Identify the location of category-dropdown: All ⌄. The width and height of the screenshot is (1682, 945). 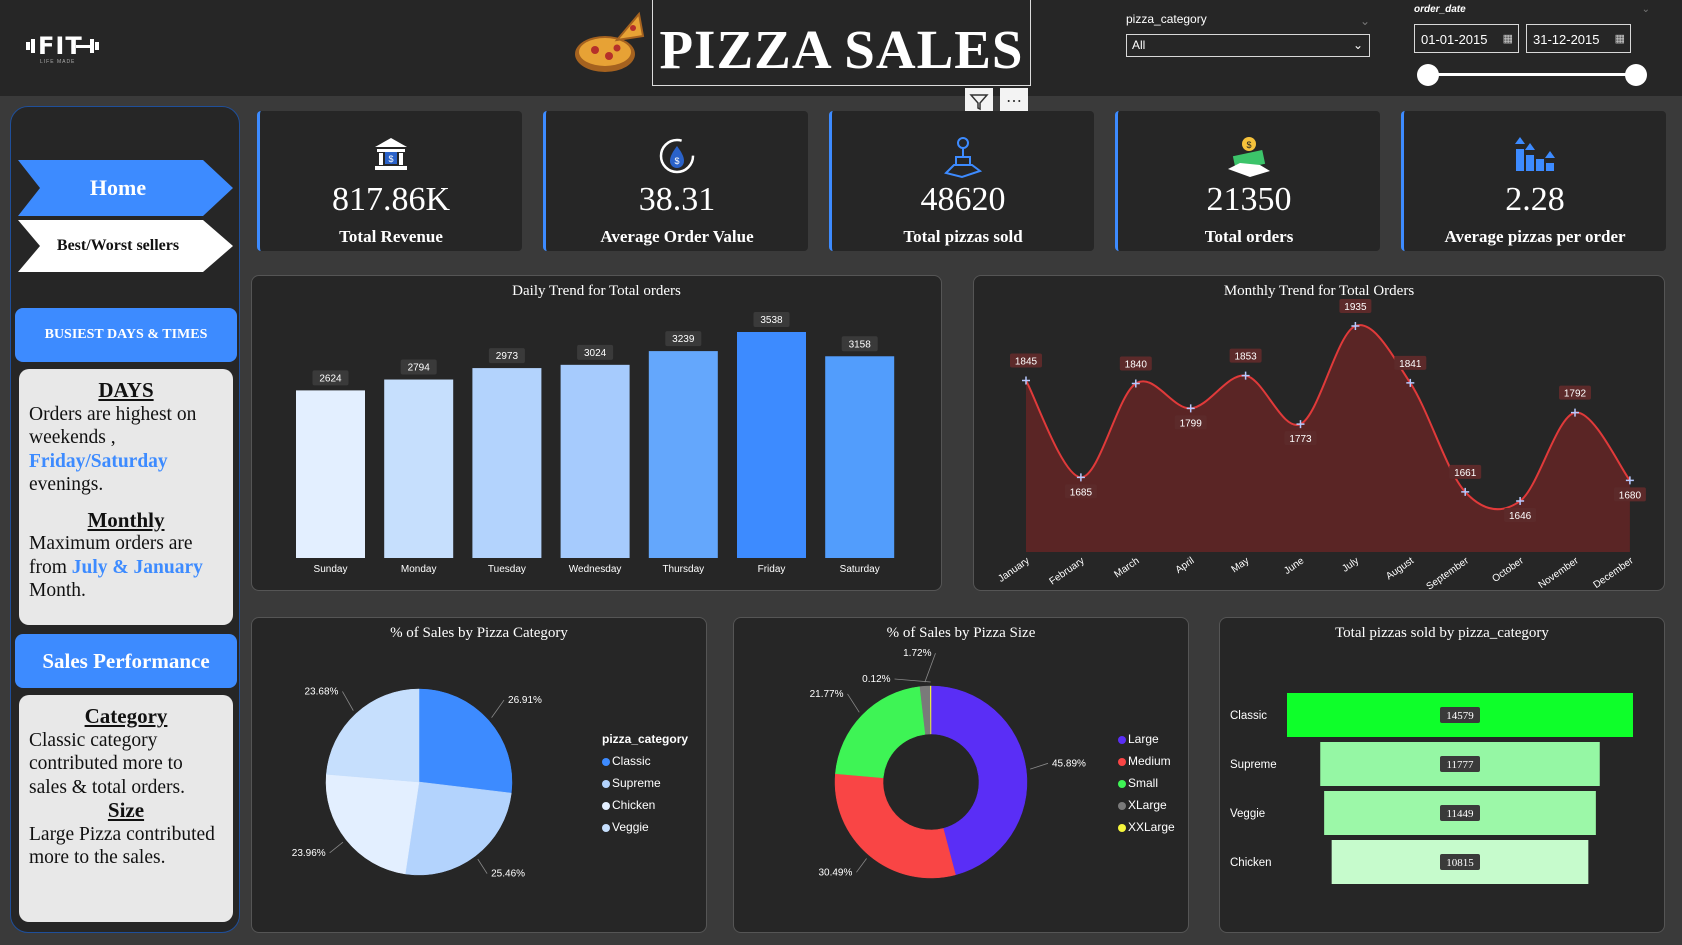
(1248, 45).